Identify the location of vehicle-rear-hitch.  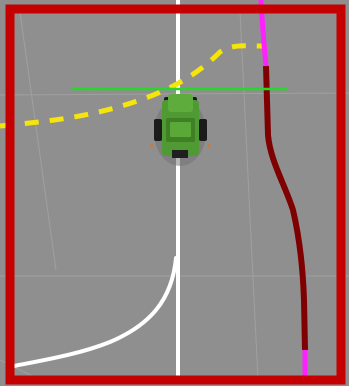
(180, 154).